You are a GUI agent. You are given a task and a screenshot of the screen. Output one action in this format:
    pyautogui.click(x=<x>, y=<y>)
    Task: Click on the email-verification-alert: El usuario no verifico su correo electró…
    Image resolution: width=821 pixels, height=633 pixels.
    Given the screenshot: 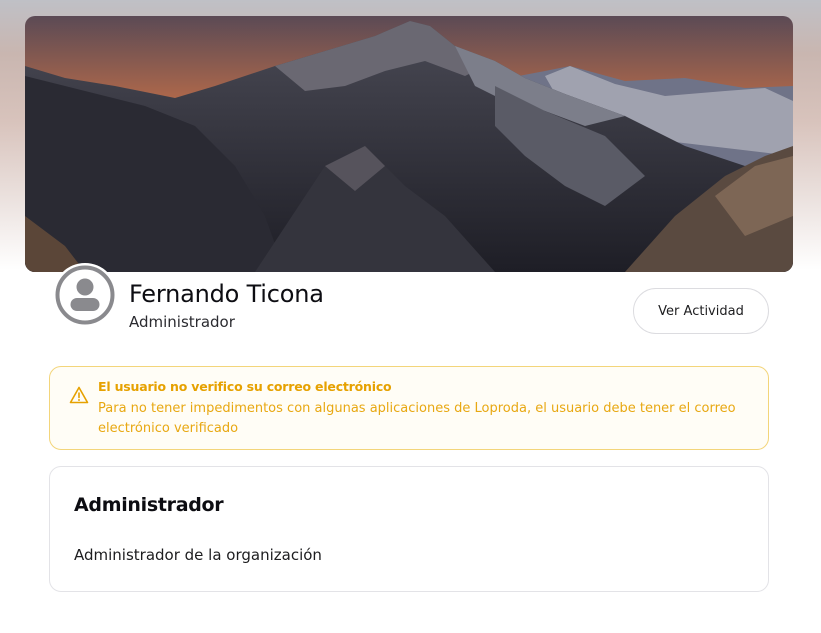 What is the action you would take?
    pyautogui.click(x=409, y=408)
    